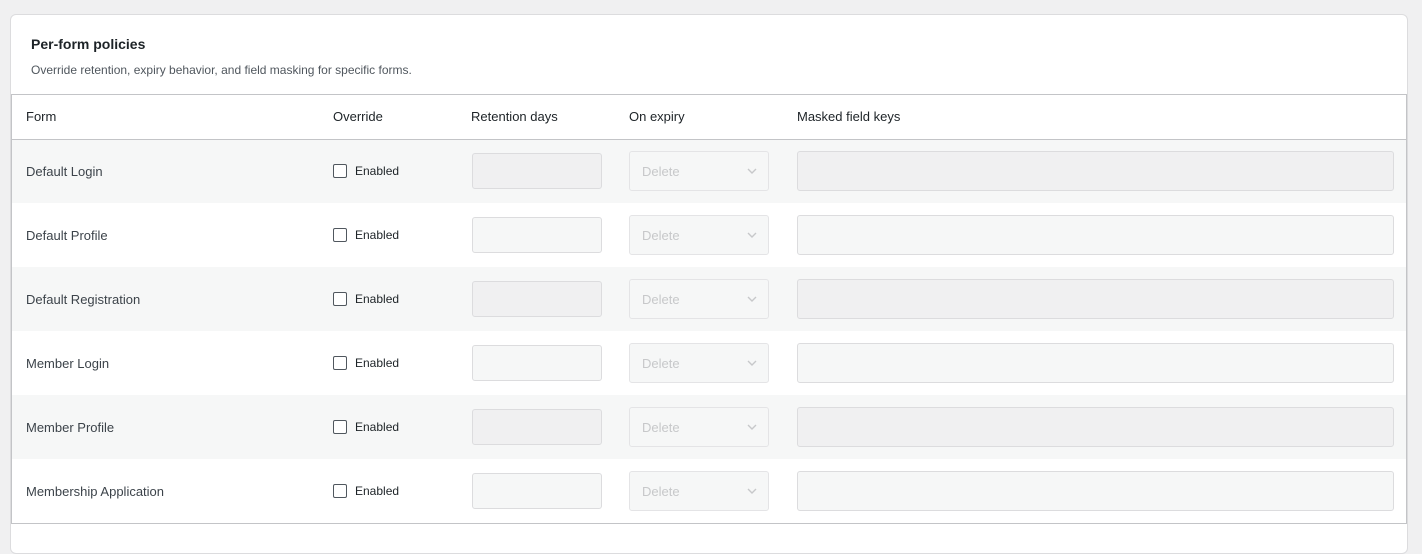  What do you see at coordinates (388, 117) in the screenshot?
I see `header-override: Override` at bounding box center [388, 117].